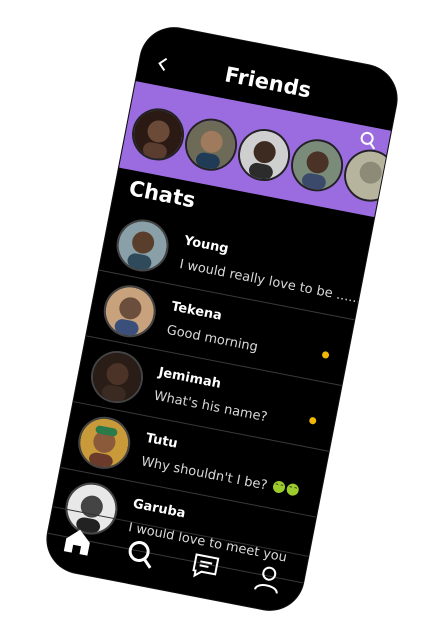 This screenshot has height=638, width=445. Describe the element at coordinates (162, 194) in the screenshot. I see `chats-heading: Chats` at that location.